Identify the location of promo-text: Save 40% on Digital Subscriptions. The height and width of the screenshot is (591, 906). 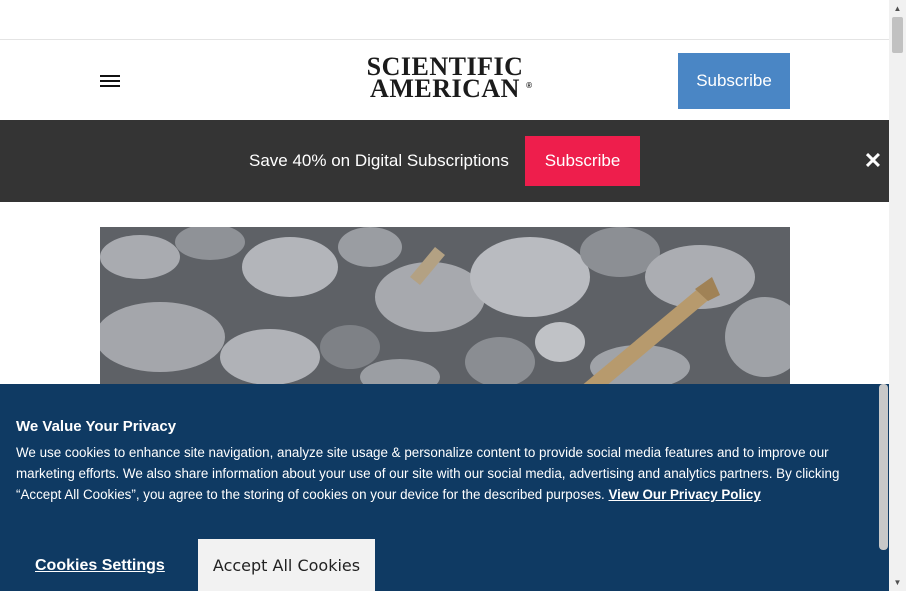
(379, 160).